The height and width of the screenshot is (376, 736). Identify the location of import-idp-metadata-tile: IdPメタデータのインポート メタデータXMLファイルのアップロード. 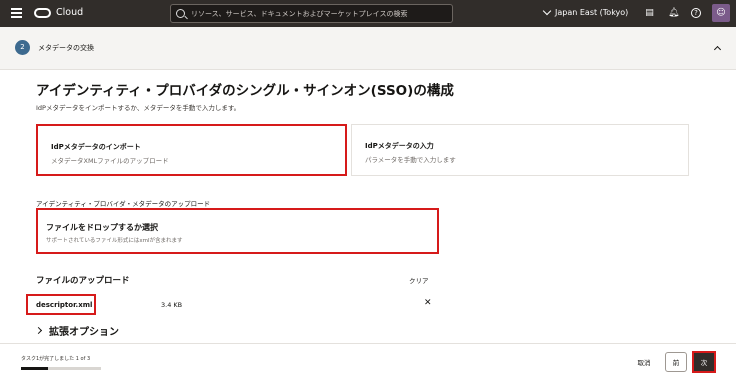
(191, 150).